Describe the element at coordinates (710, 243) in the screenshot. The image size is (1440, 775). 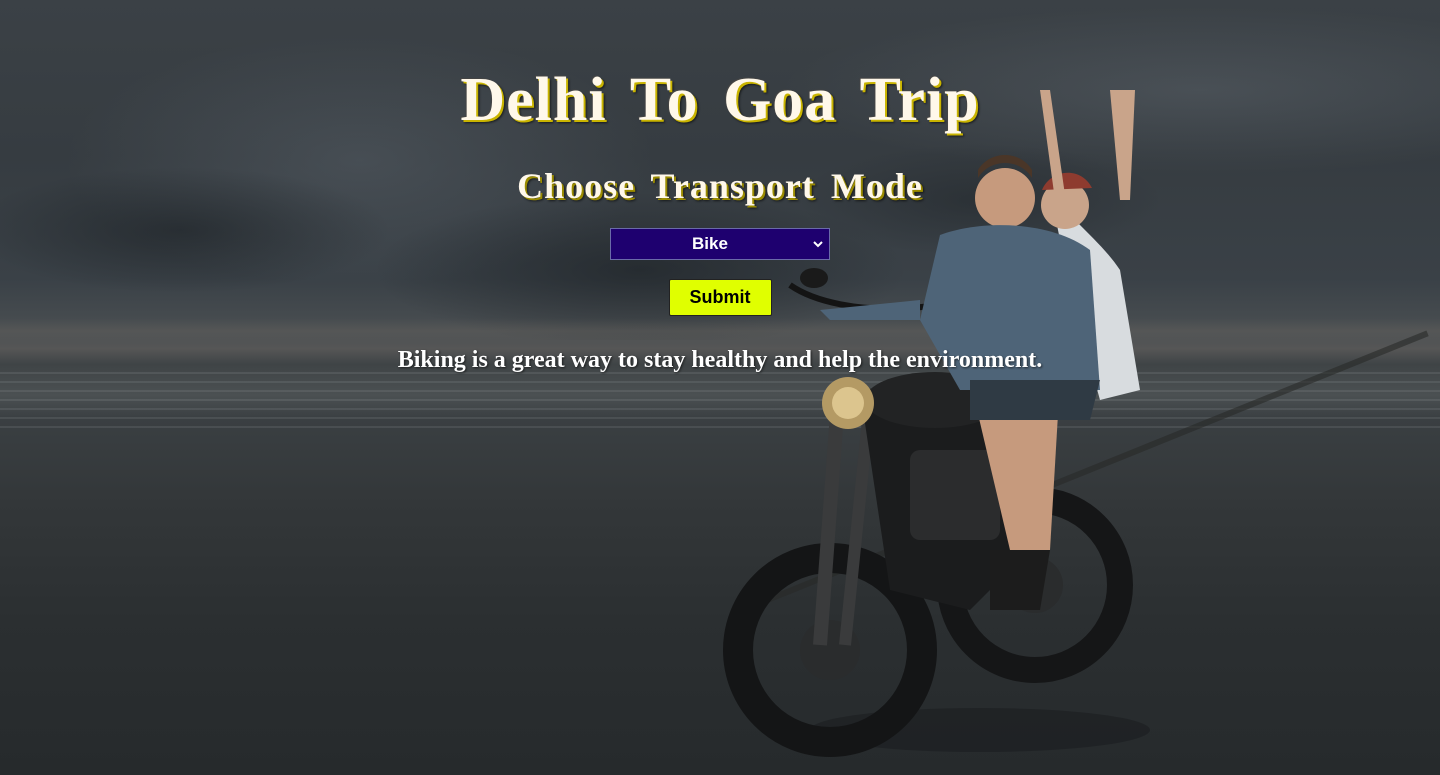
I see `transport-mode-selected-value: Bike` at that location.